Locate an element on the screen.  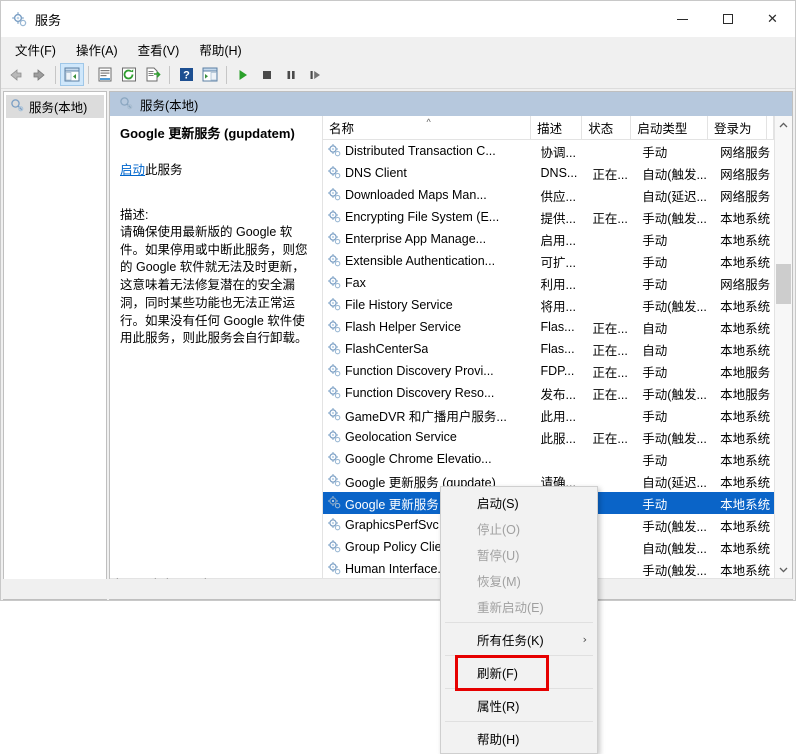
menu-help: 帮助(H) is located at coordinates (220, 49).